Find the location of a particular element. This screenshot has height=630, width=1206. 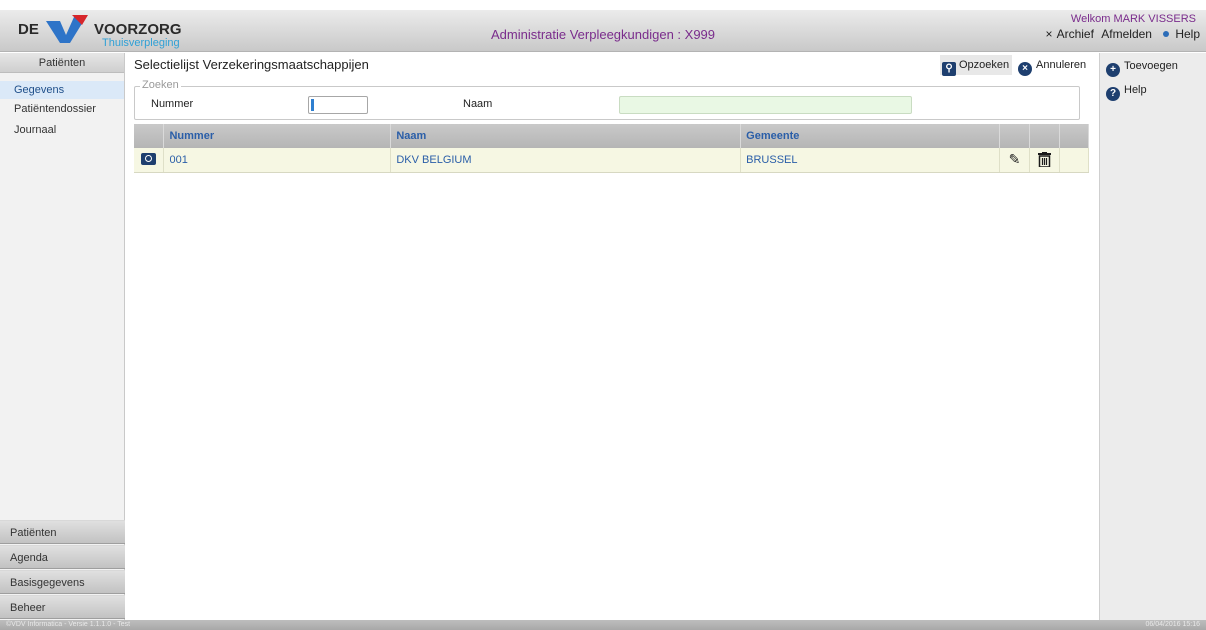

sidebar-item-journaal: Journaal is located at coordinates (62, 130).